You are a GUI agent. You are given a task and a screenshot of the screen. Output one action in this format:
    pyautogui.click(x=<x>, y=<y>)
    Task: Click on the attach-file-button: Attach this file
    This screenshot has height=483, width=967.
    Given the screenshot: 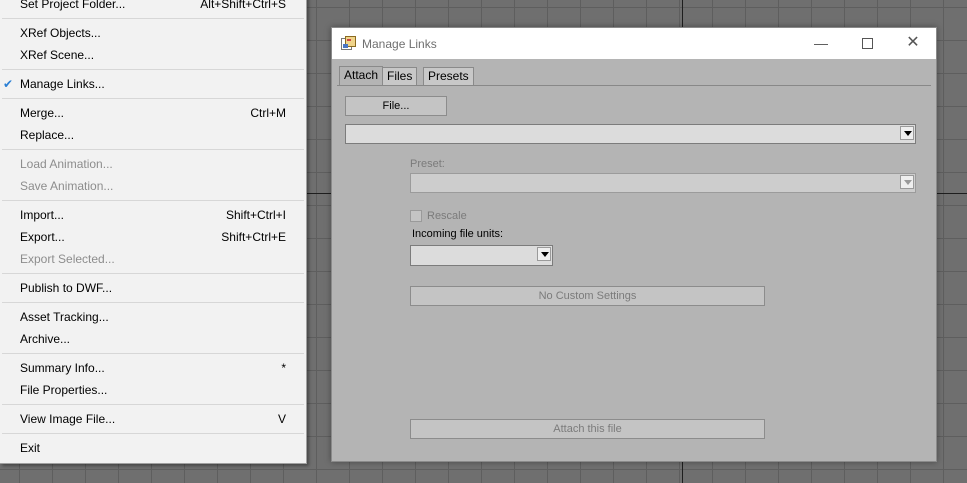 What is the action you would take?
    pyautogui.click(x=587, y=429)
    